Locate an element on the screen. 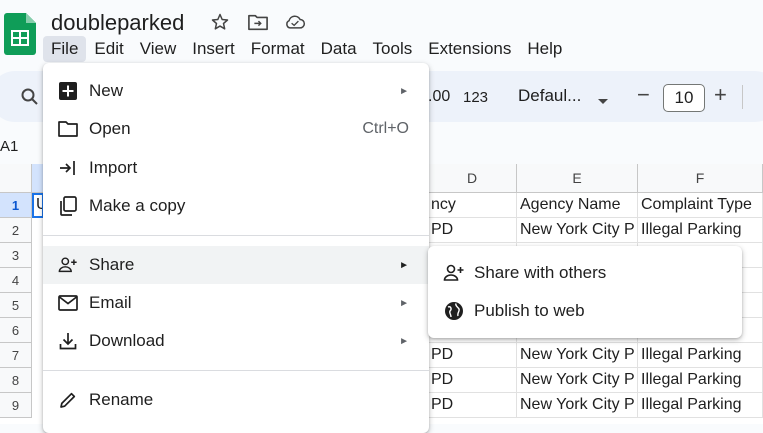  mail-icon is located at coordinates (68, 303).